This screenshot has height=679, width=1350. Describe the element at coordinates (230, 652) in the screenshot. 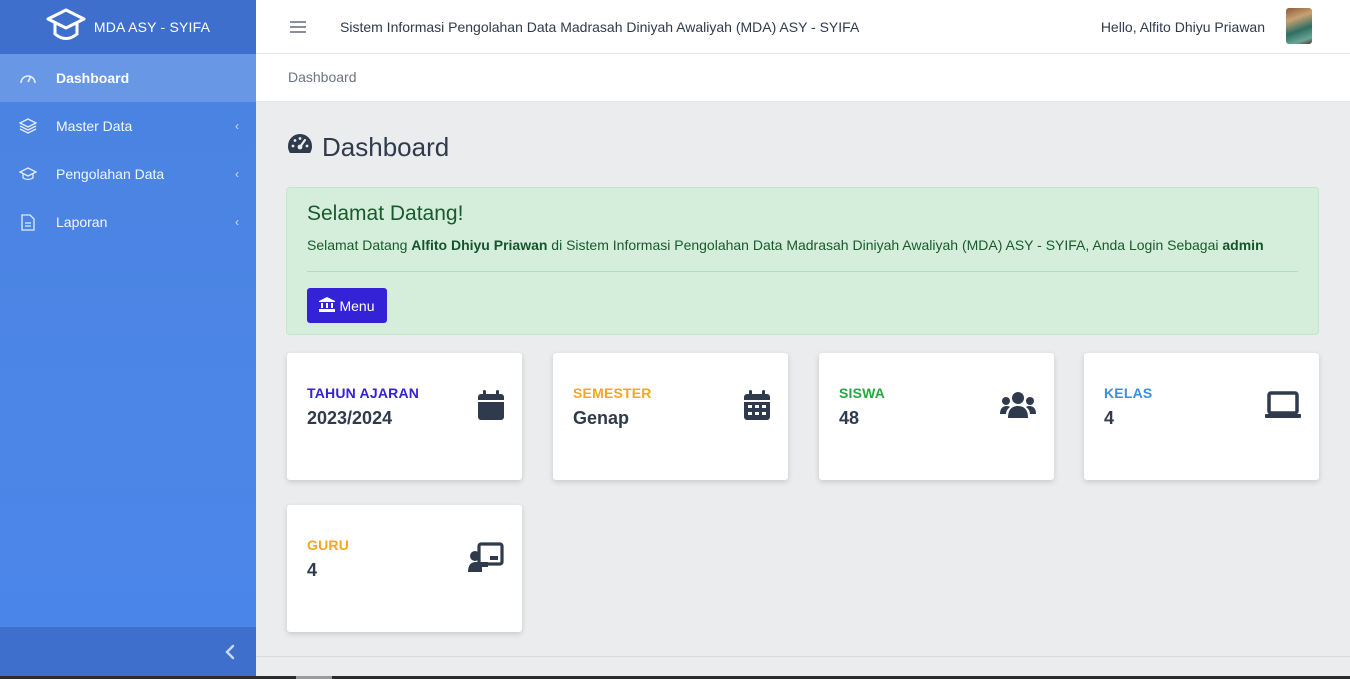

I see `sidebar-collapse-button` at that location.